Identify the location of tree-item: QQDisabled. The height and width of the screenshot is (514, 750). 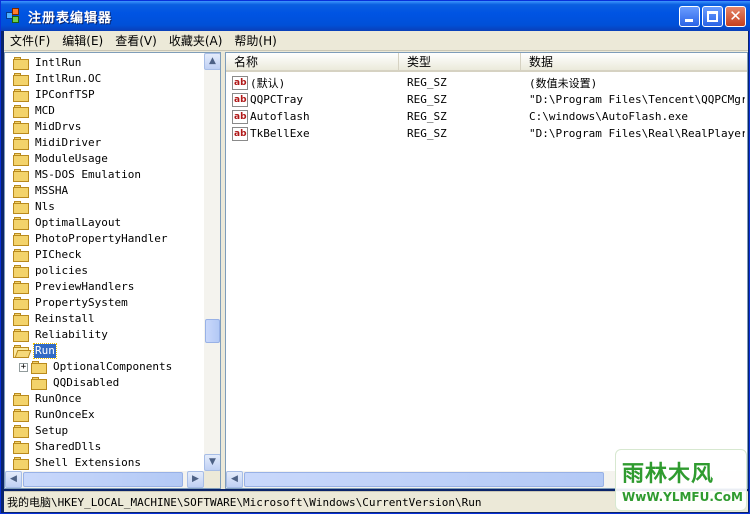
(69, 383).